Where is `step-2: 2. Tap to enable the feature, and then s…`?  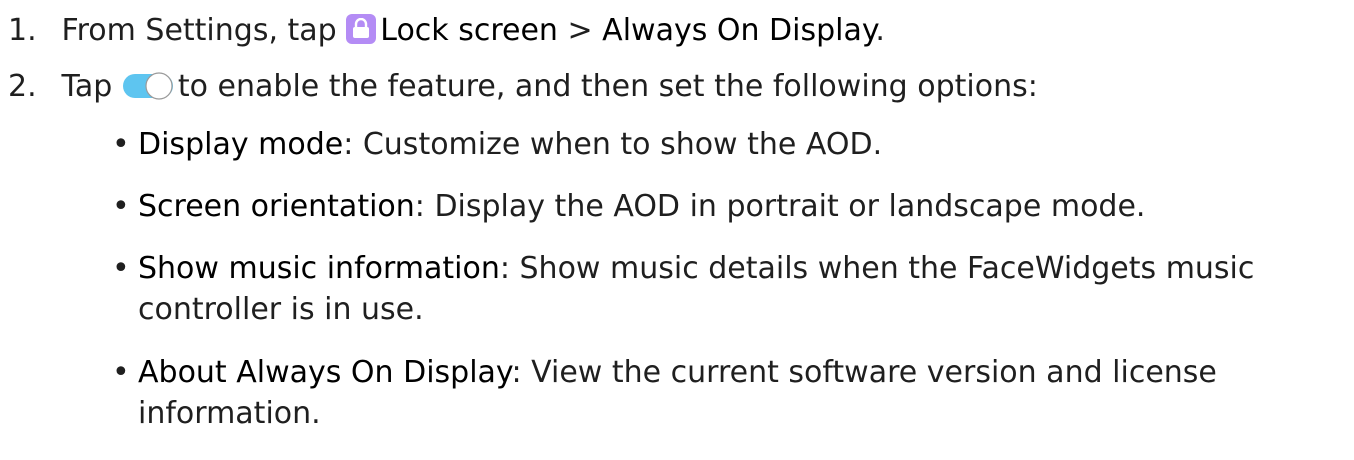
step-2: 2. Tap to enable the feature, and then s… is located at coordinates (523, 86).